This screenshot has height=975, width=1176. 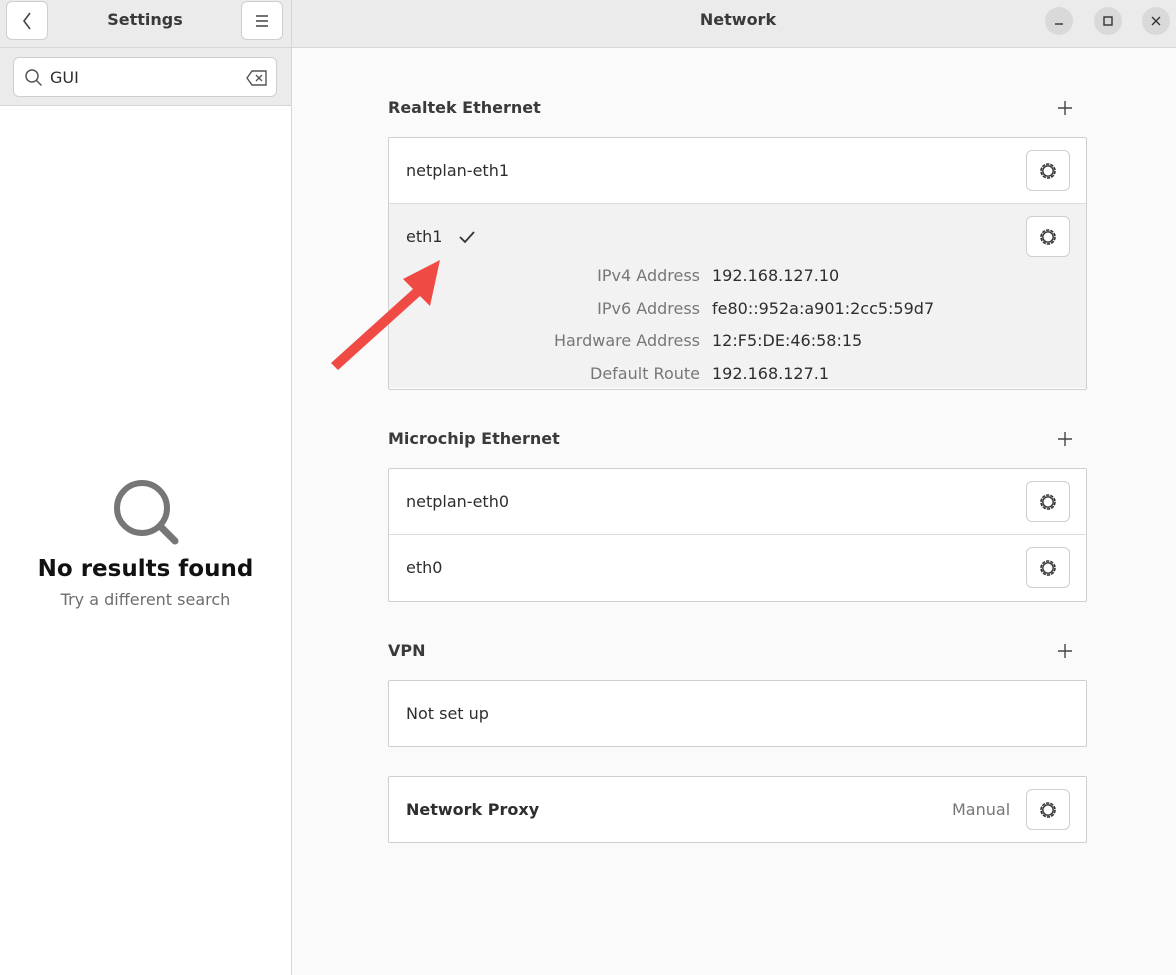 What do you see at coordinates (145, 569) in the screenshot?
I see `empty-state-title: No results found` at bounding box center [145, 569].